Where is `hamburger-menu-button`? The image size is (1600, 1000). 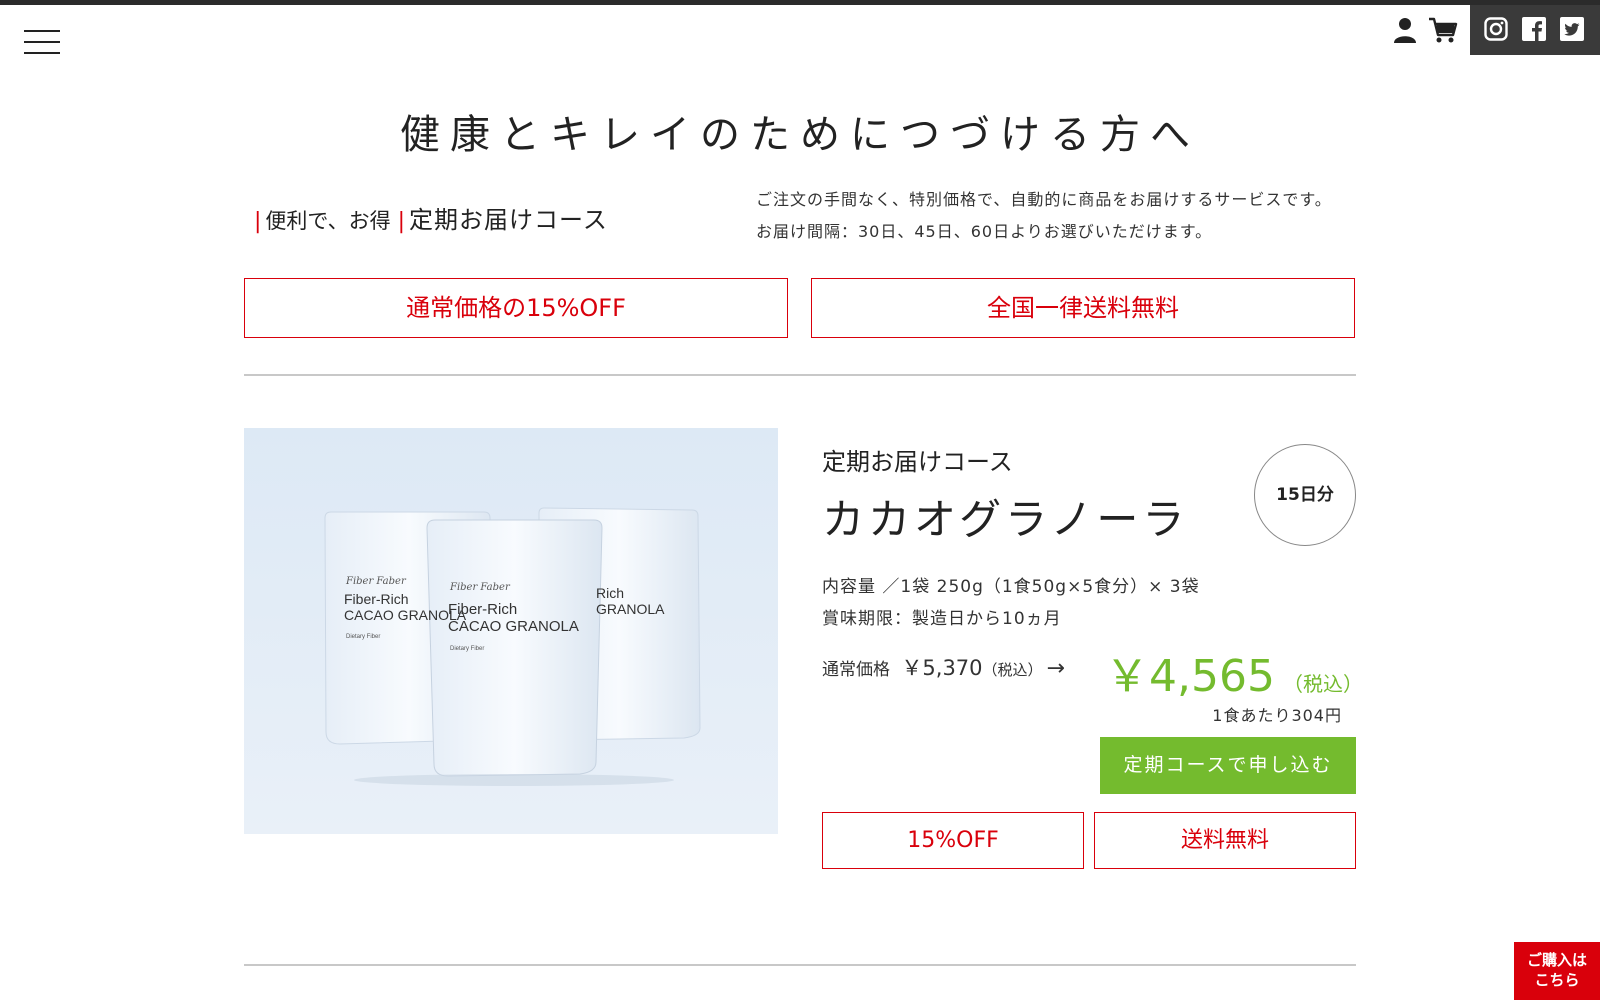 hamburger-menu-button is located at coordinates (42, 43).